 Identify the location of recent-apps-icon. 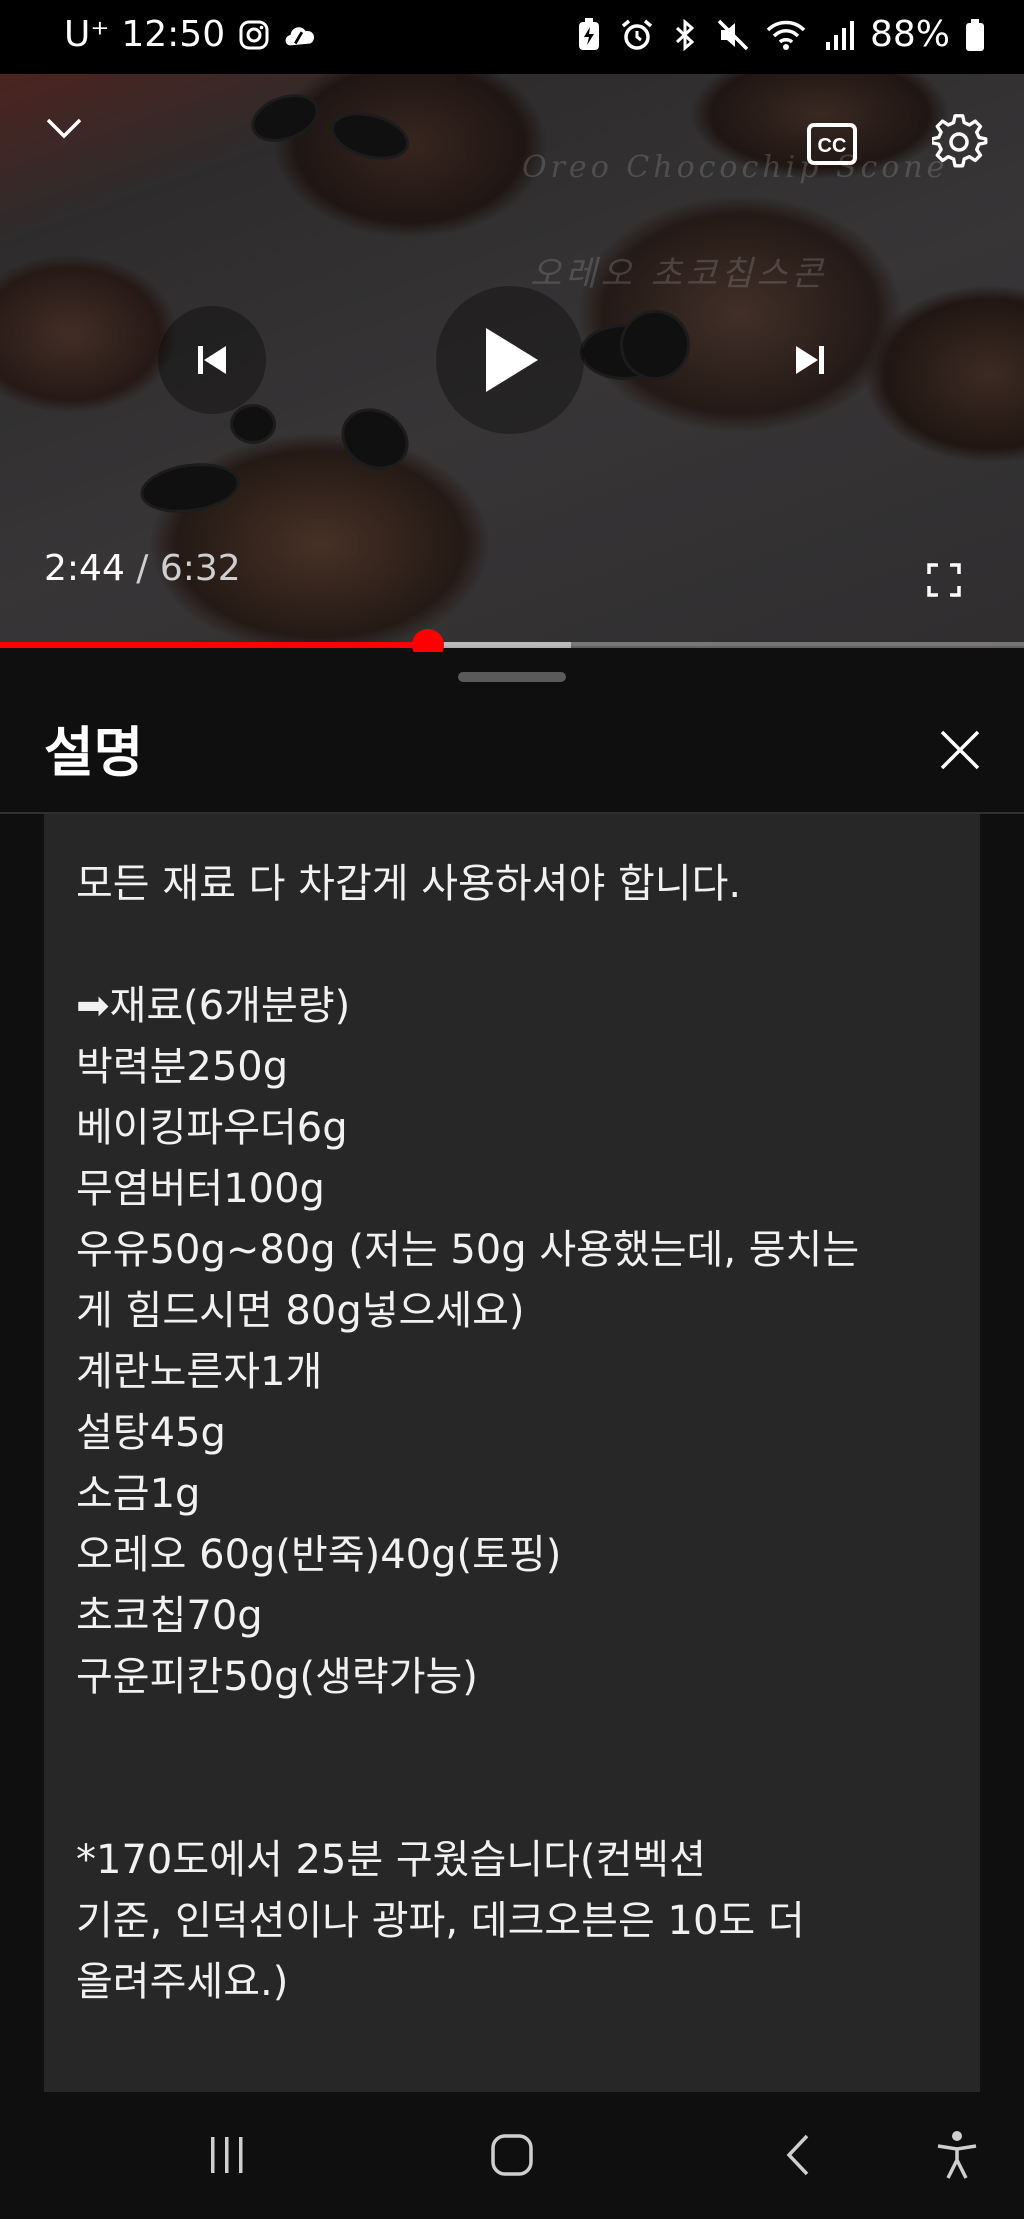
(227, 2155).